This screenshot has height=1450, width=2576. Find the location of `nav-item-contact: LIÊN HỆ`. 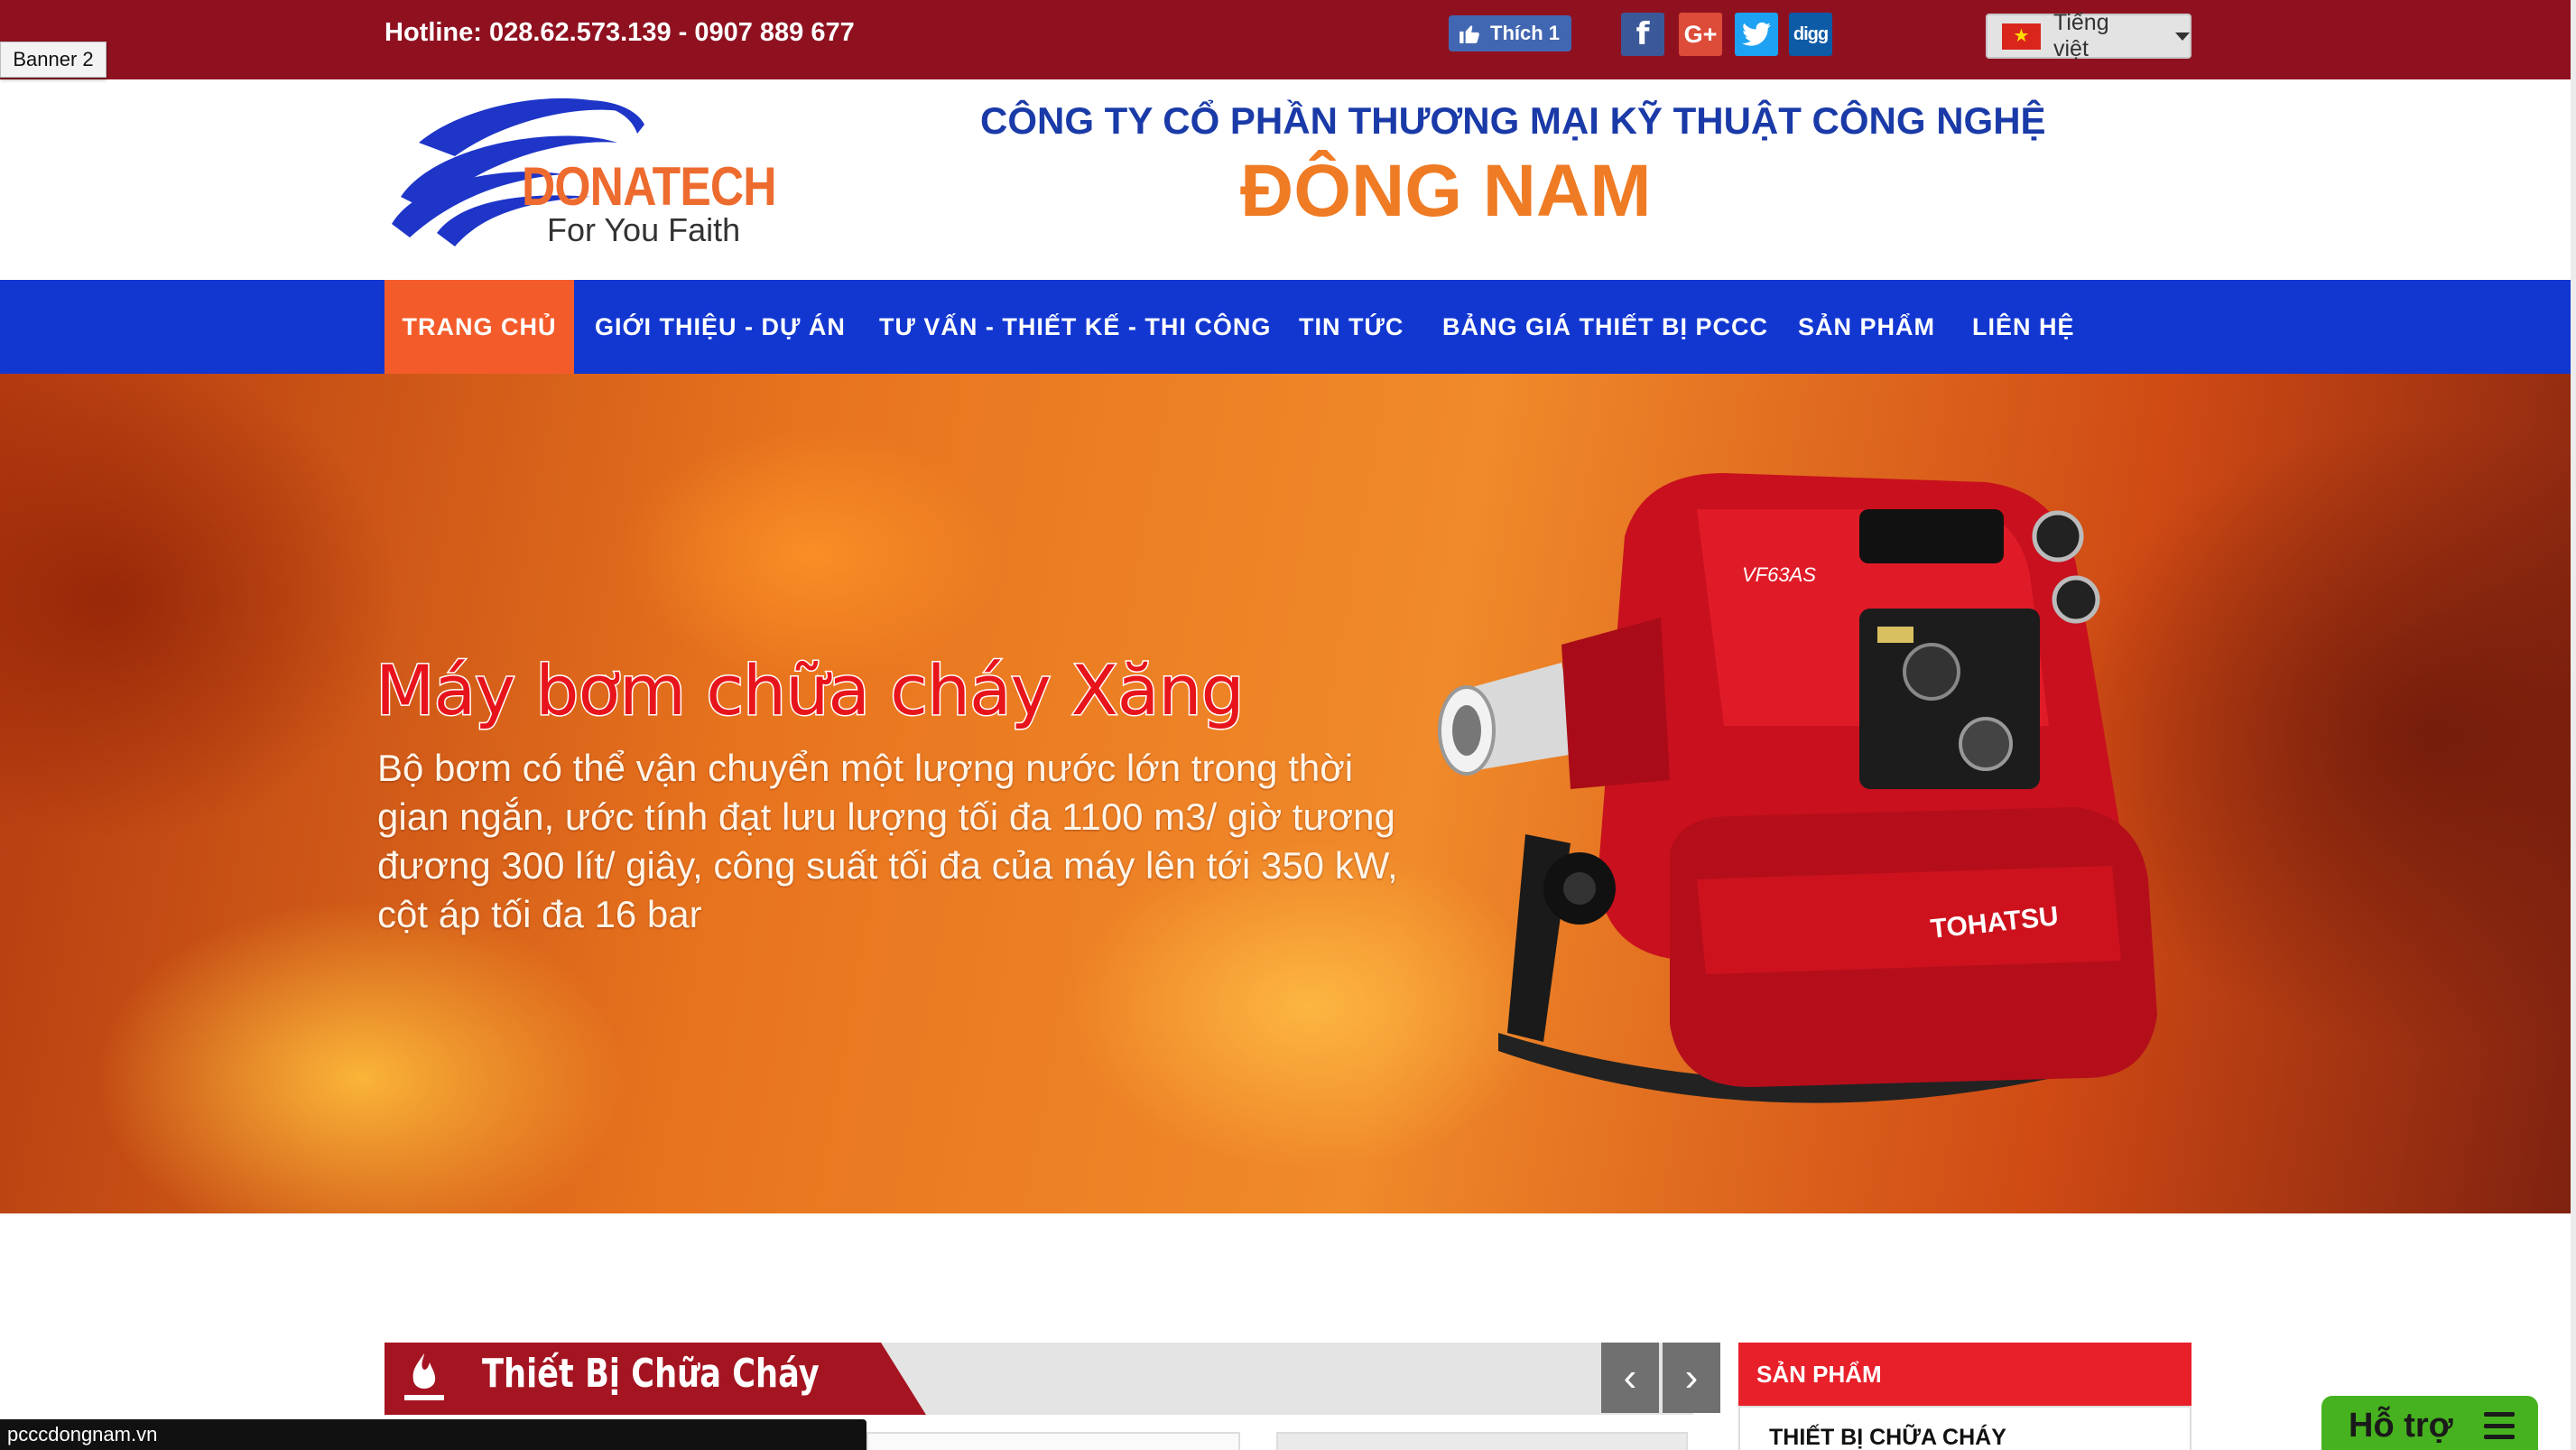

nav-item-contact: LIÊN HỆ is located at coordinates (2023, 327).